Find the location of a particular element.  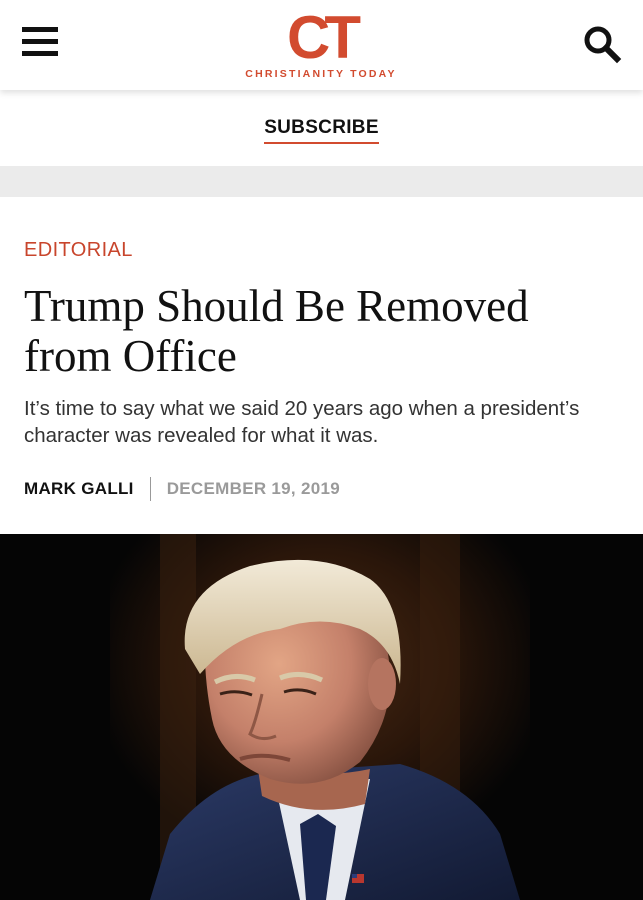

publish-date: DECEMBER 19, 2019 is located at coordinates (253, 488).